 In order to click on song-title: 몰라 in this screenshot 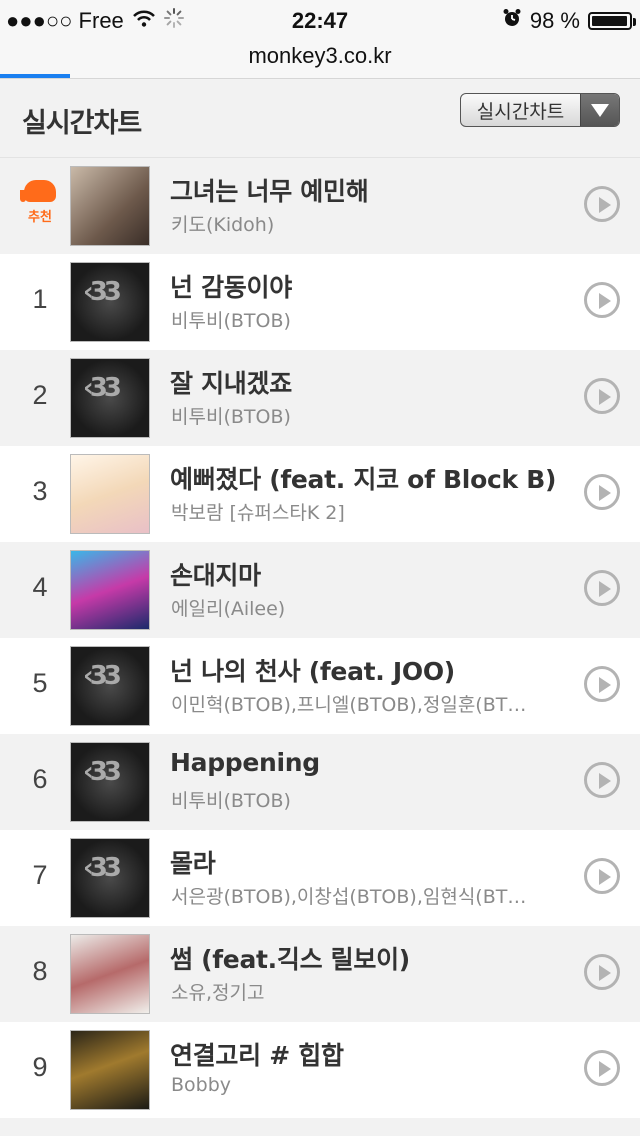, I will do `click(365, 862)`.